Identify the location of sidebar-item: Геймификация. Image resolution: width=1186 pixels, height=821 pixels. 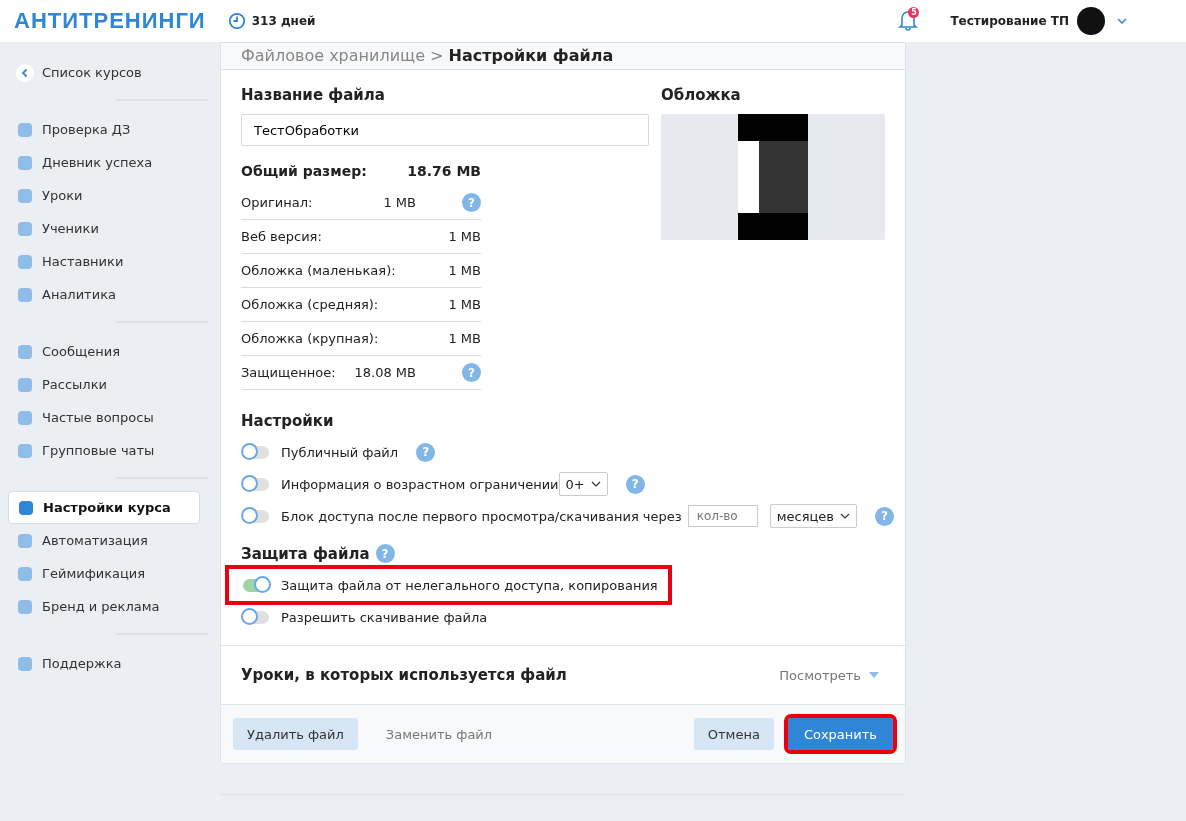
(109, 573).